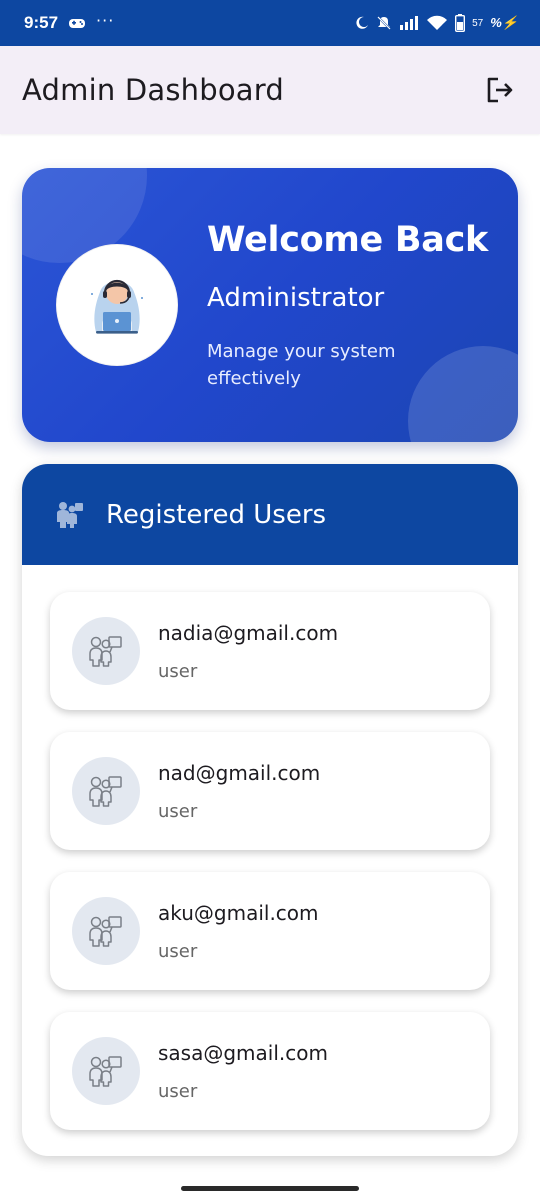  What do you see at coordinates (243, 1052) in the screenshot?
I see `user-email: sasa@gmail.com` at bounding box center [243, 1052].